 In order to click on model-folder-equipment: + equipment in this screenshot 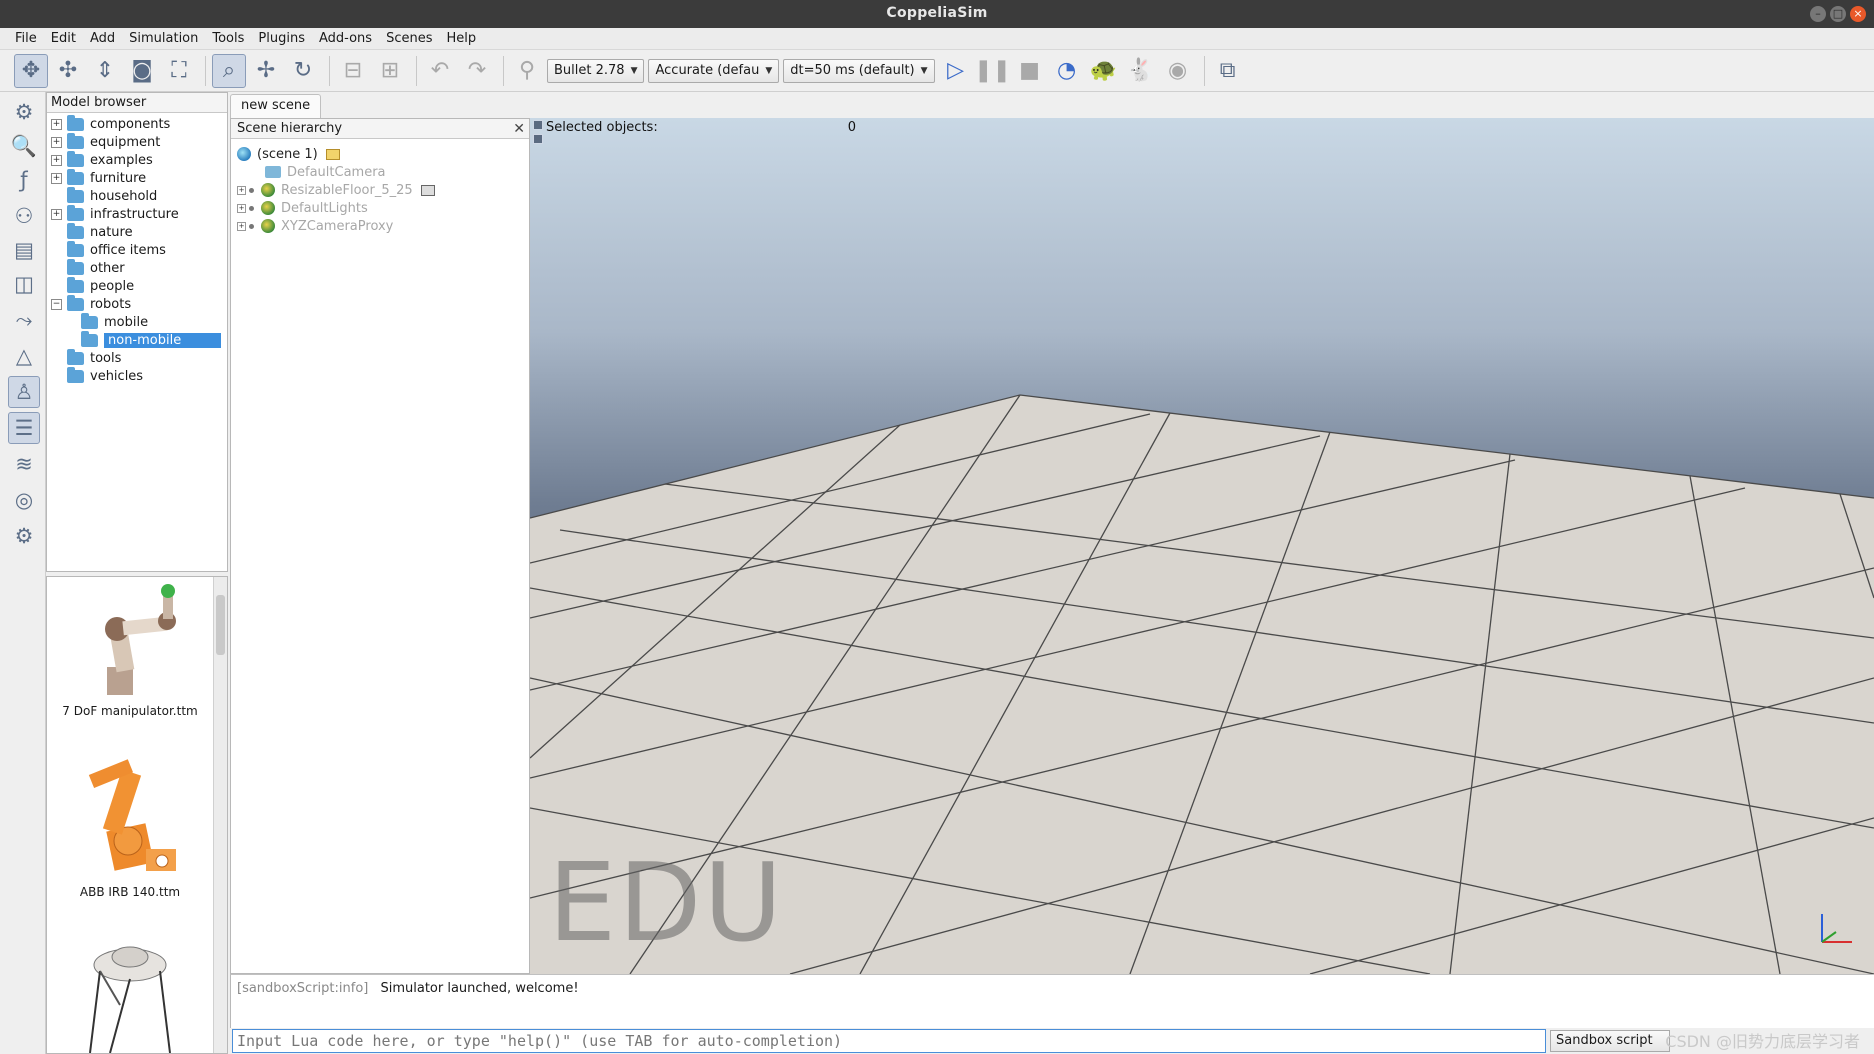, I will do `click(105, 141)`.